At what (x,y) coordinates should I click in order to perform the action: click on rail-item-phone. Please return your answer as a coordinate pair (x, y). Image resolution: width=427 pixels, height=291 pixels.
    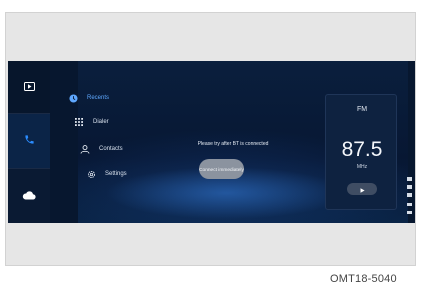
    Looking at the image, I should click on (29, 141).